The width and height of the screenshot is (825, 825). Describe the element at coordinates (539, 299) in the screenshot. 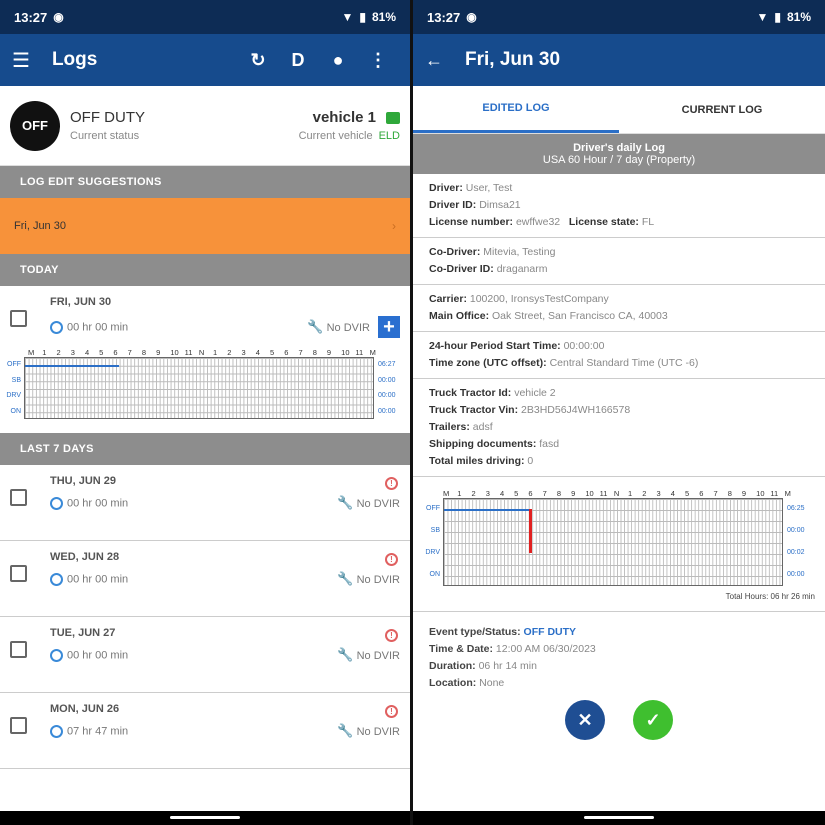

I see `carrier-value: 100200, IronsysTestCompany` at that location.